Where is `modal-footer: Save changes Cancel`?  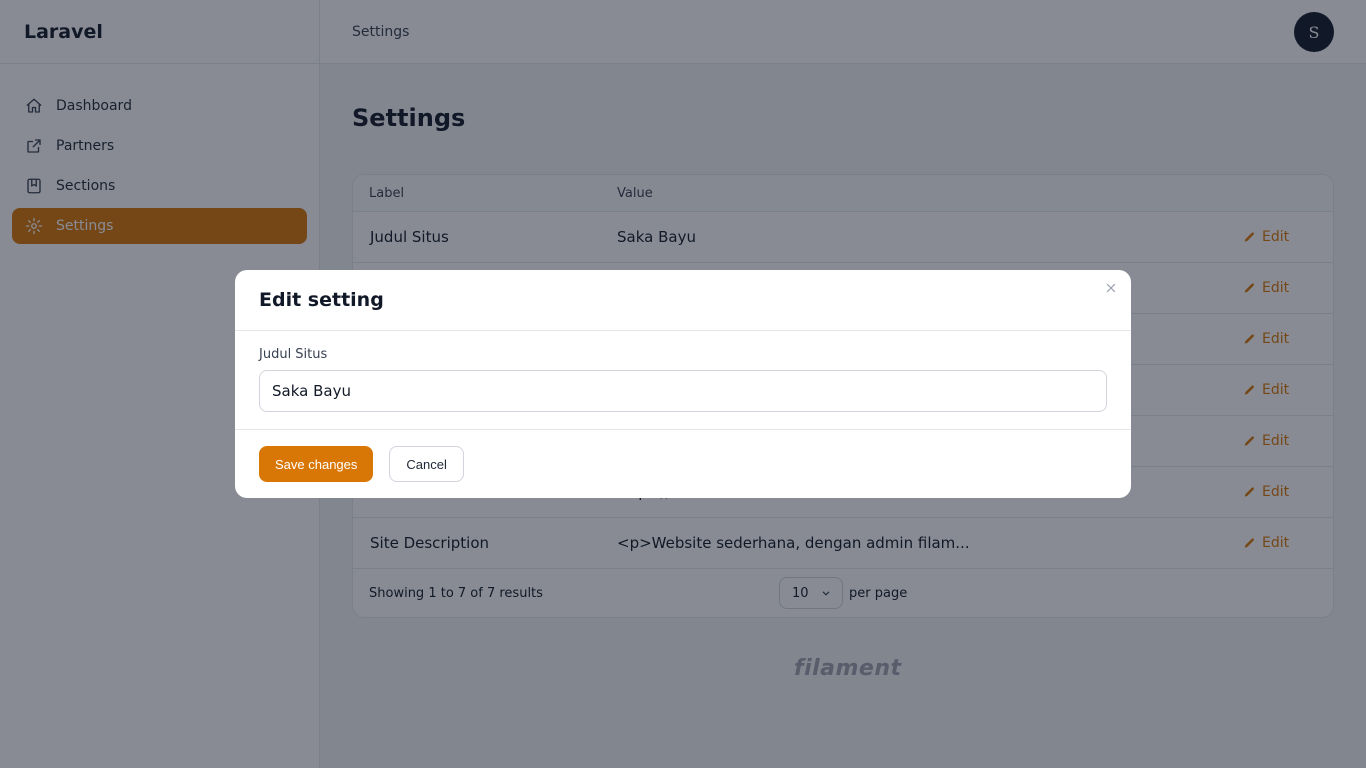
modal-footer: Save changes Cancel is located at coordinates (683, 464).